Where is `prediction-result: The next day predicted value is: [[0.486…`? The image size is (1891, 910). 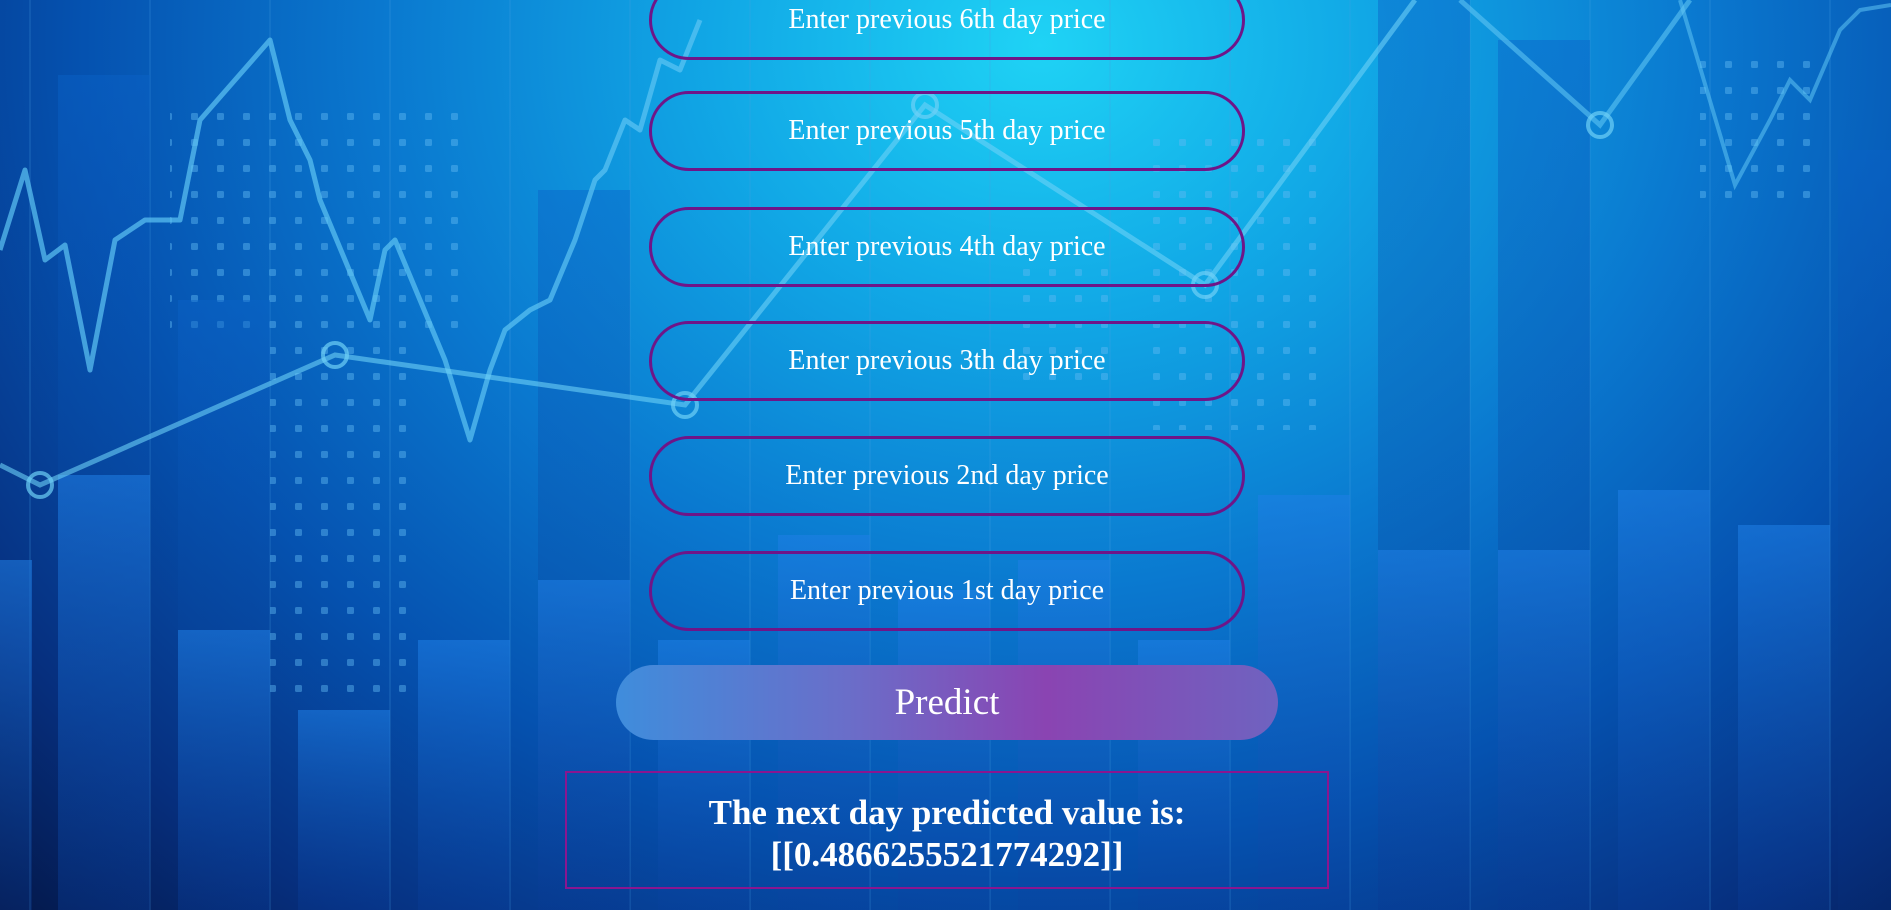
prediction-result: The next day predicted value is: [[0.486… is located at coordinates (947, 830).